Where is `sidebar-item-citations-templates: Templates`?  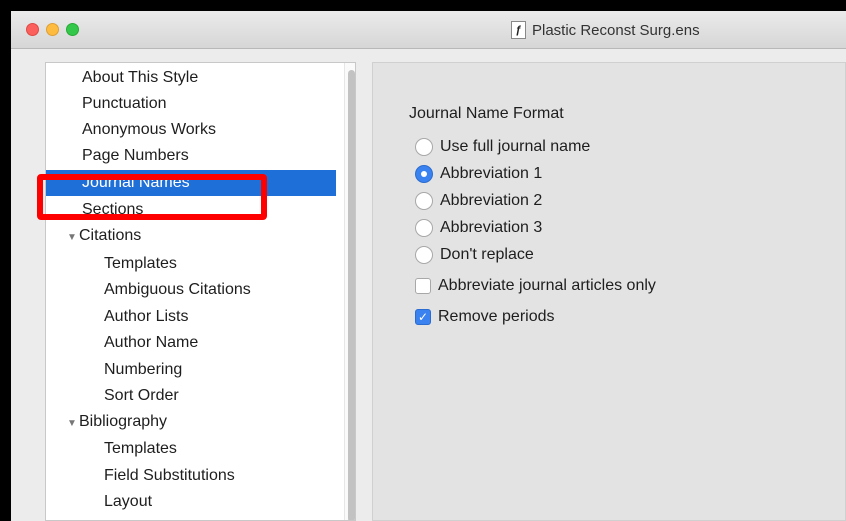 sidebar-item-citations-templates: Templates is located at coordinates (191, 264).